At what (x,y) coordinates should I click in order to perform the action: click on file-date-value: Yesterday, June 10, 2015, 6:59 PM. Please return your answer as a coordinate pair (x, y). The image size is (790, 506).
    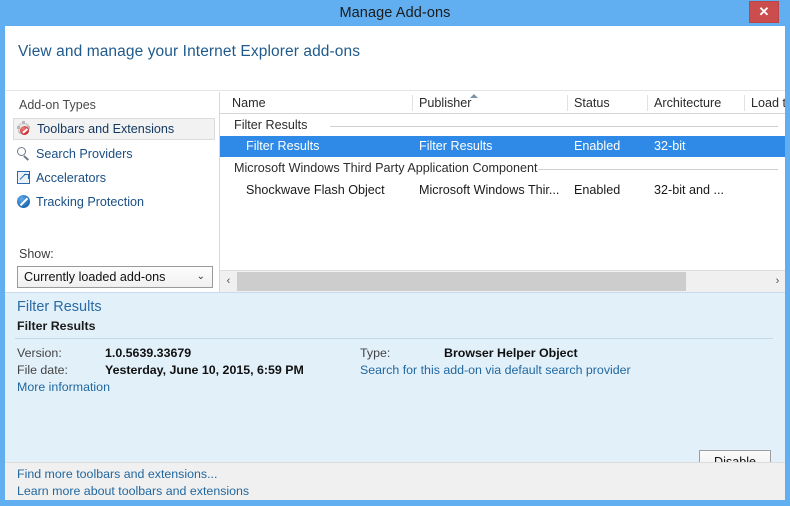
    Looking at the image, I should click on (204, 370).